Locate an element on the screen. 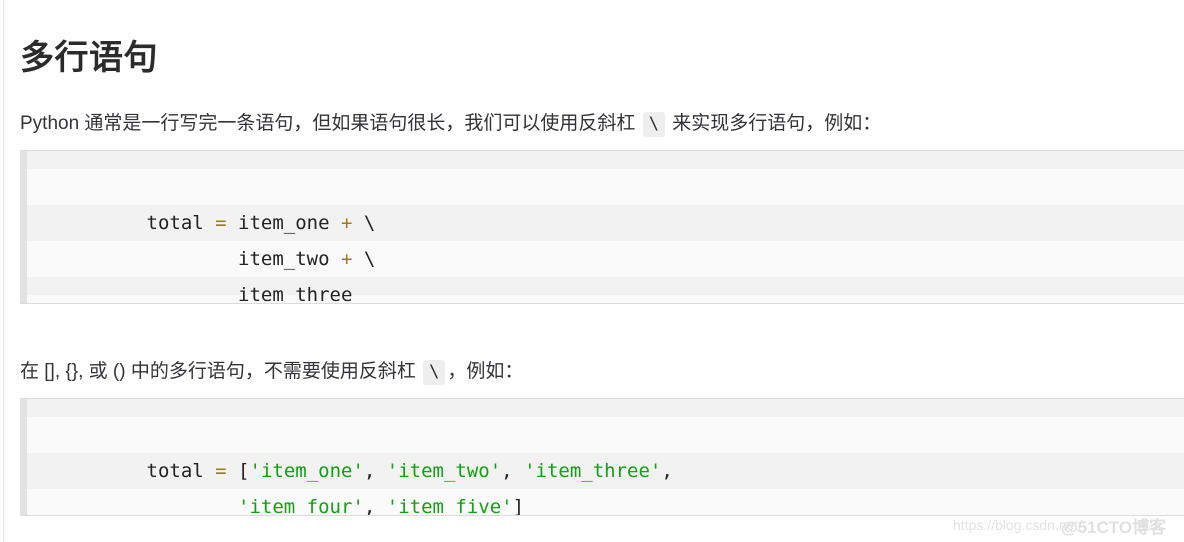 This screenshot has height=542, width=1184. paragraph-1-text-after: 来实现多行语句，例如： is located at coordinates (774, 123).